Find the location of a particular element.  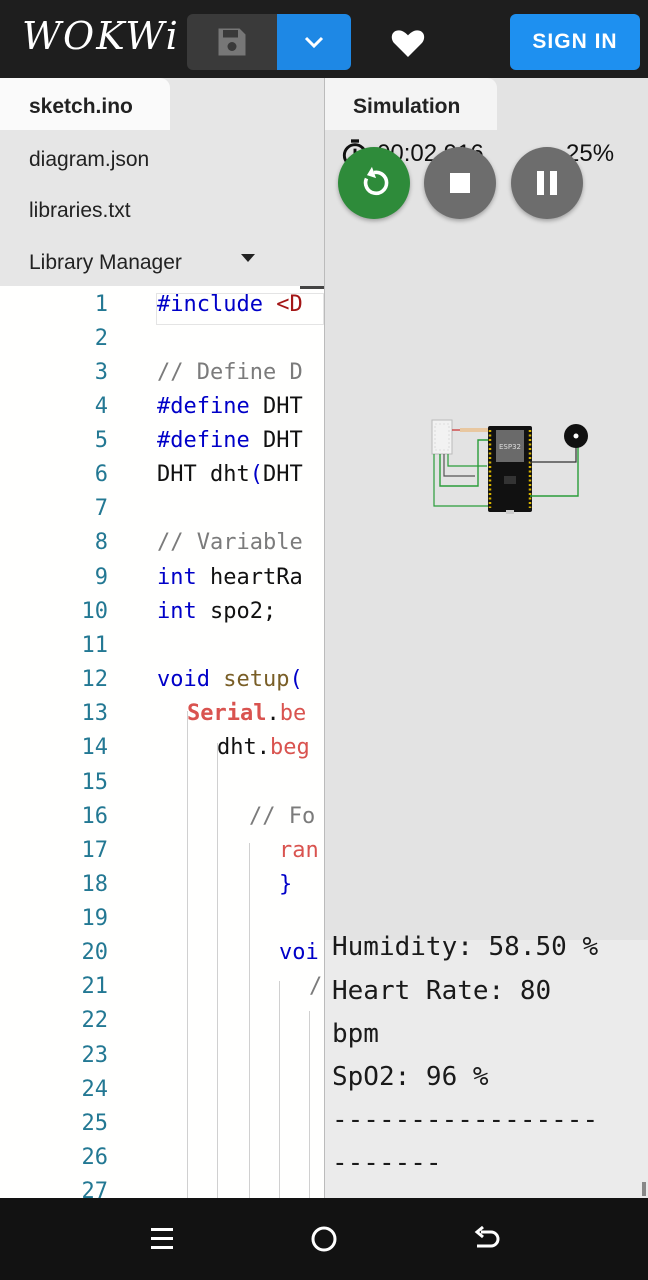

line-number: 26 is located at coordinates (95, 1157).